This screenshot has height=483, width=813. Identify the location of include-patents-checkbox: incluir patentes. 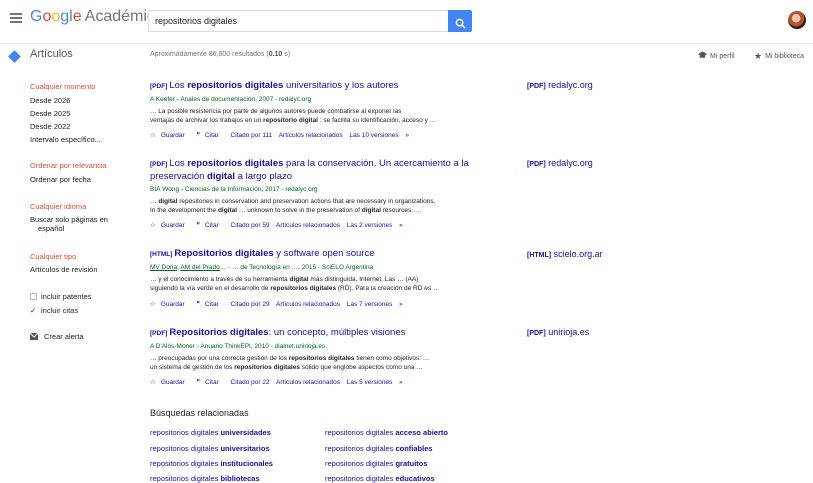
(60, 296).